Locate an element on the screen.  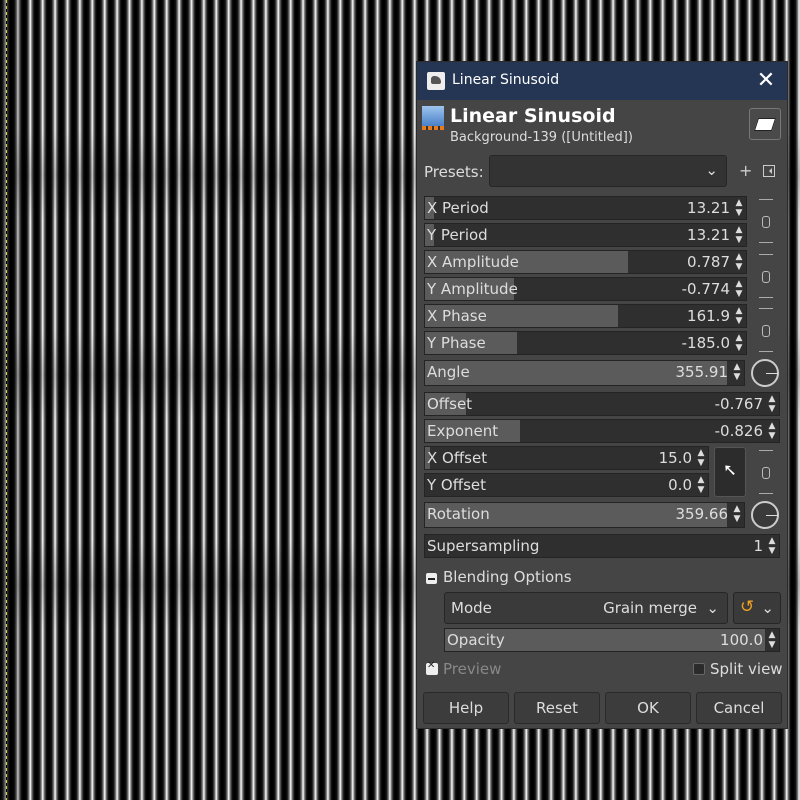
slider-label: Y Phase is located at coordinates (456, 343).